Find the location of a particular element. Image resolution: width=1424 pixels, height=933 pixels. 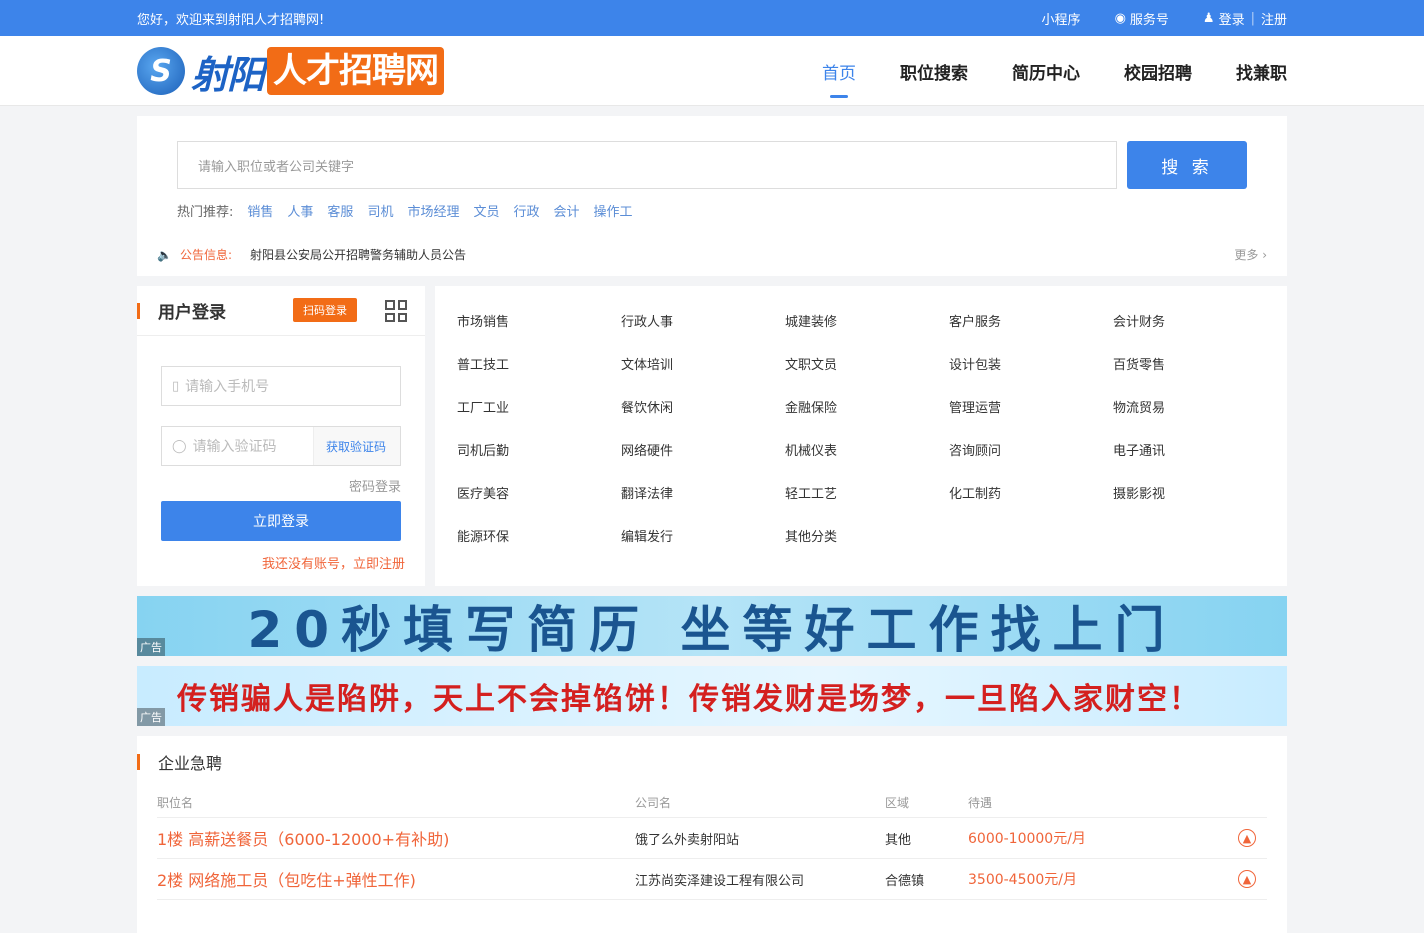

company-name: 江苏尚奕泽建设工程有限公司 is located at coordinates (760, 879).